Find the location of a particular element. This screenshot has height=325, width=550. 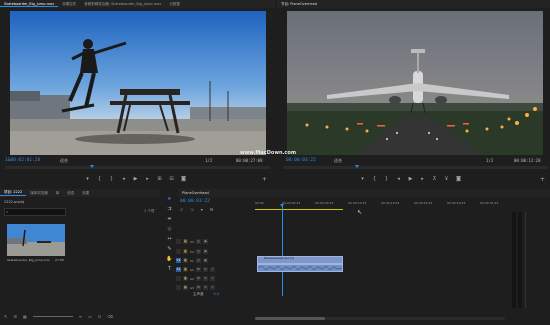

slip-icon: ↔ is located at coordinates (169, 239).